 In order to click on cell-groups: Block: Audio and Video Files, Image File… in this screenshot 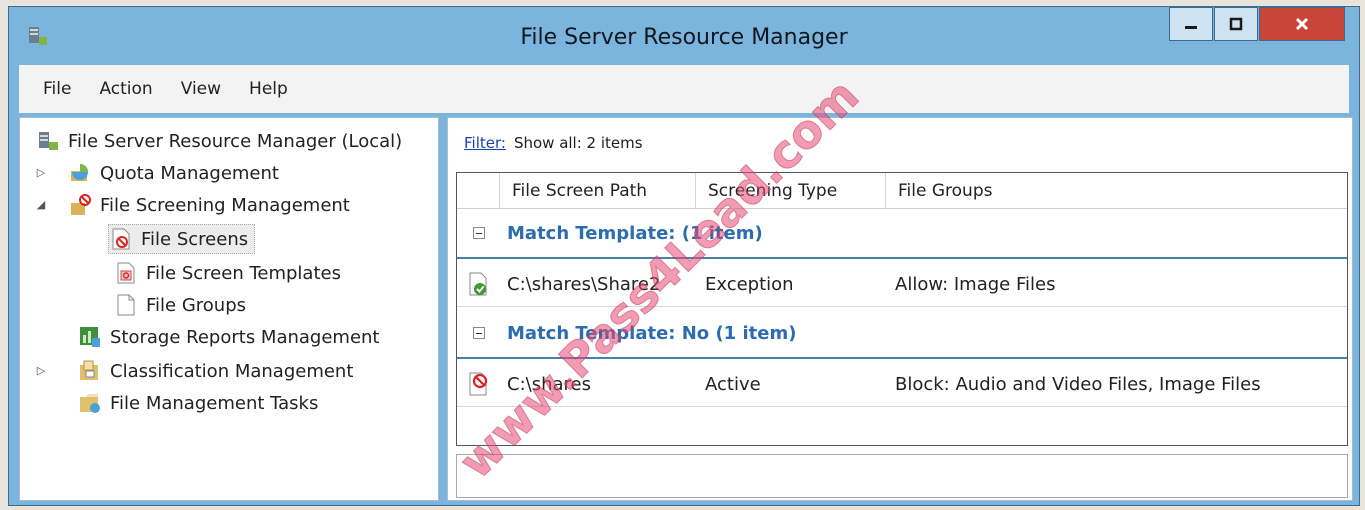, I will do `click(1078, 384)`.